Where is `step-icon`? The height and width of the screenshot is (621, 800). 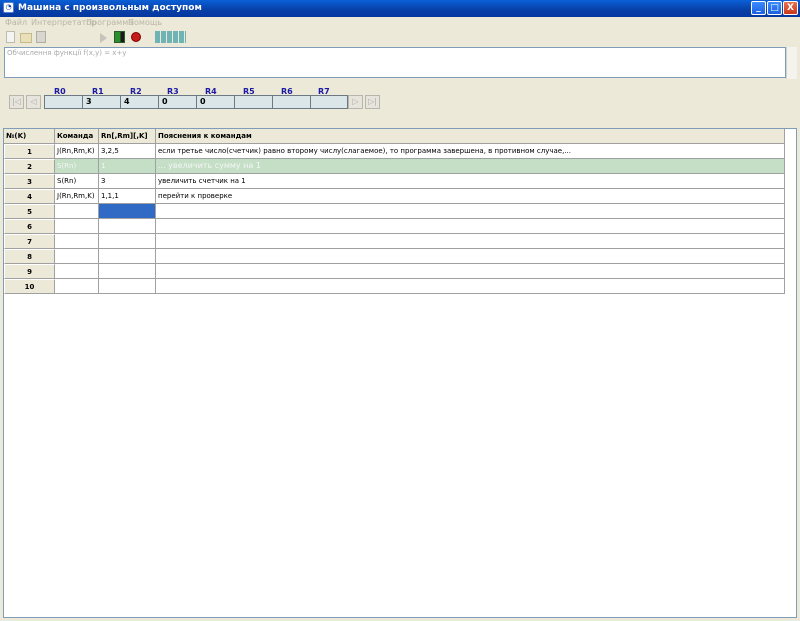 step-icon is located at coordinates (119, 37).